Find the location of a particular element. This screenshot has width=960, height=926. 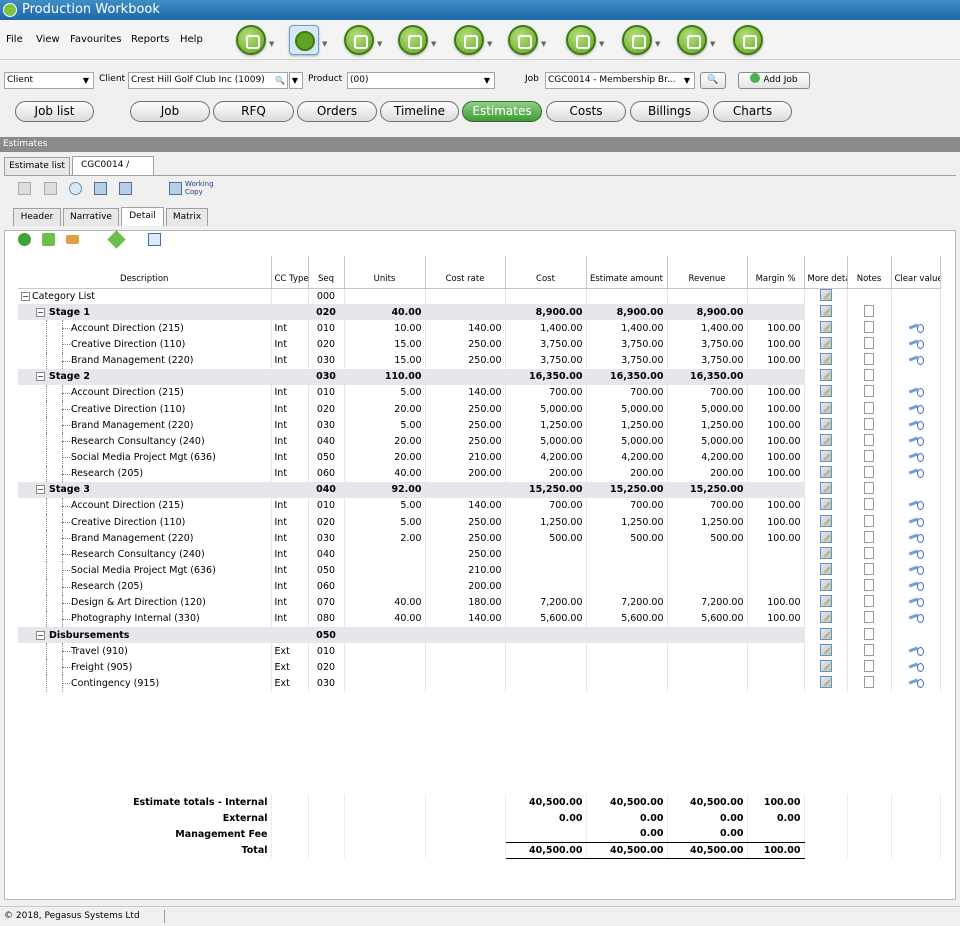

tab-billings: Billings is located at coordinates (669, 111).